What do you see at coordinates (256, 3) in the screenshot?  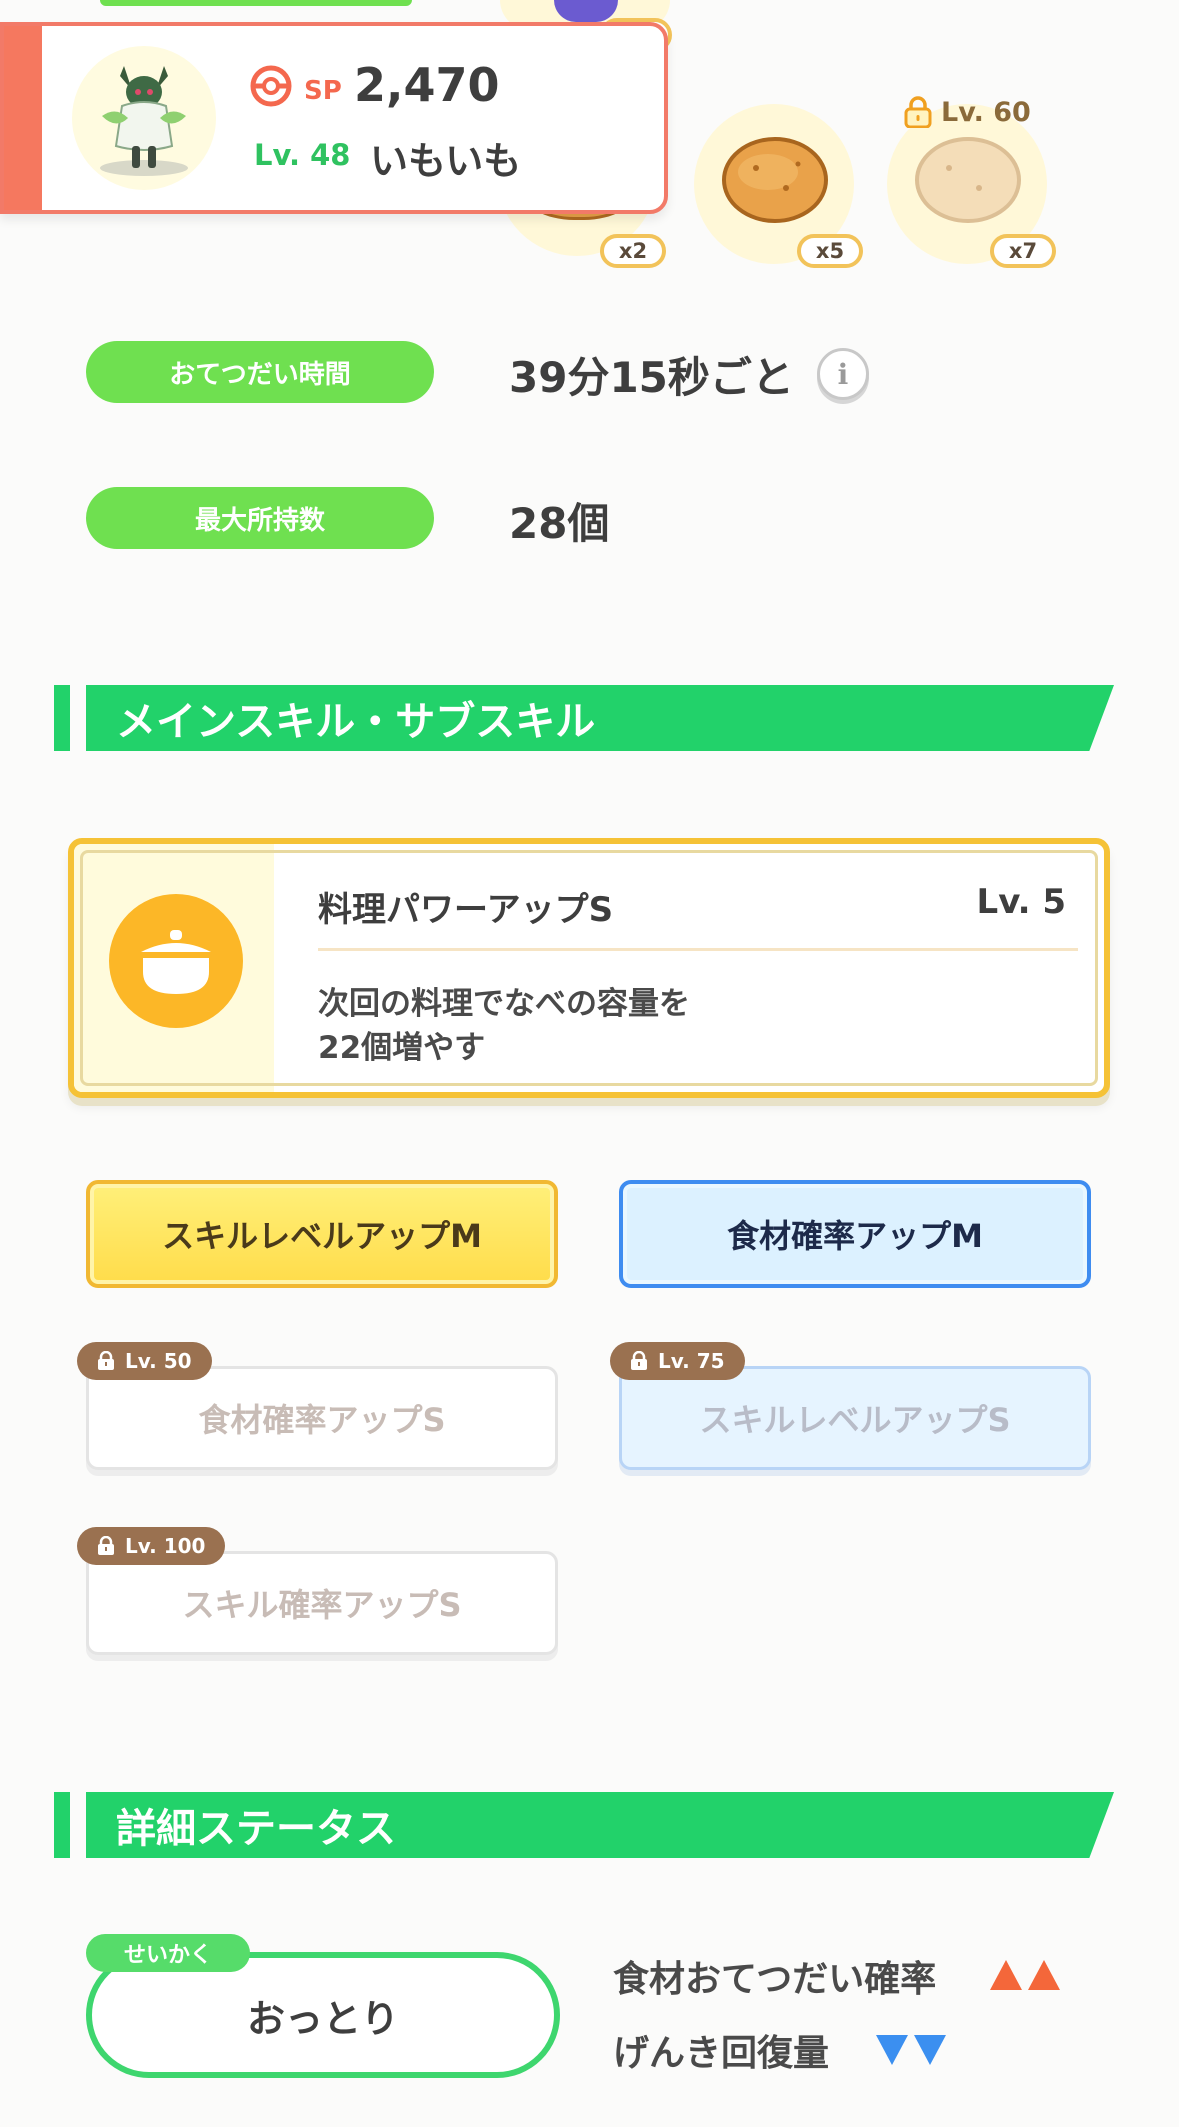 I see `top-bar-fragment` at bounding box center [256, 3].